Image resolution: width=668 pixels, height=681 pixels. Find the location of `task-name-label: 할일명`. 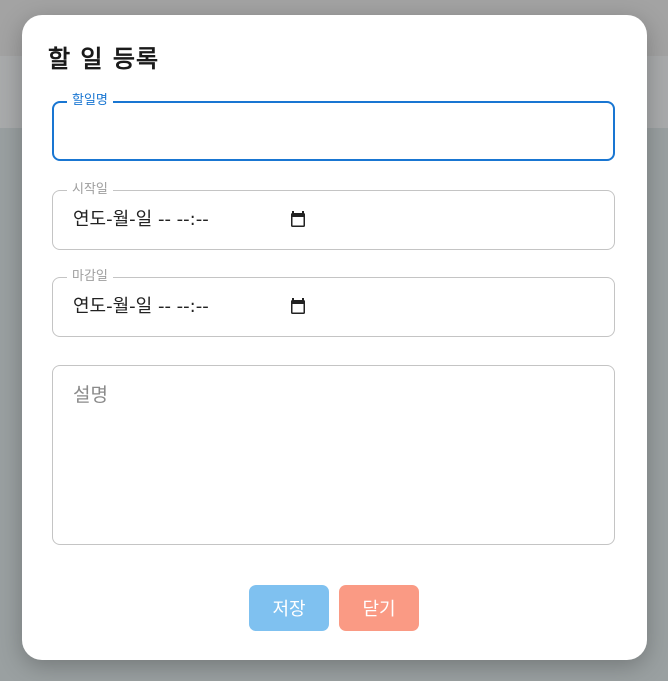

task-name-label: 할일명 is located at coordinates (90, 101).